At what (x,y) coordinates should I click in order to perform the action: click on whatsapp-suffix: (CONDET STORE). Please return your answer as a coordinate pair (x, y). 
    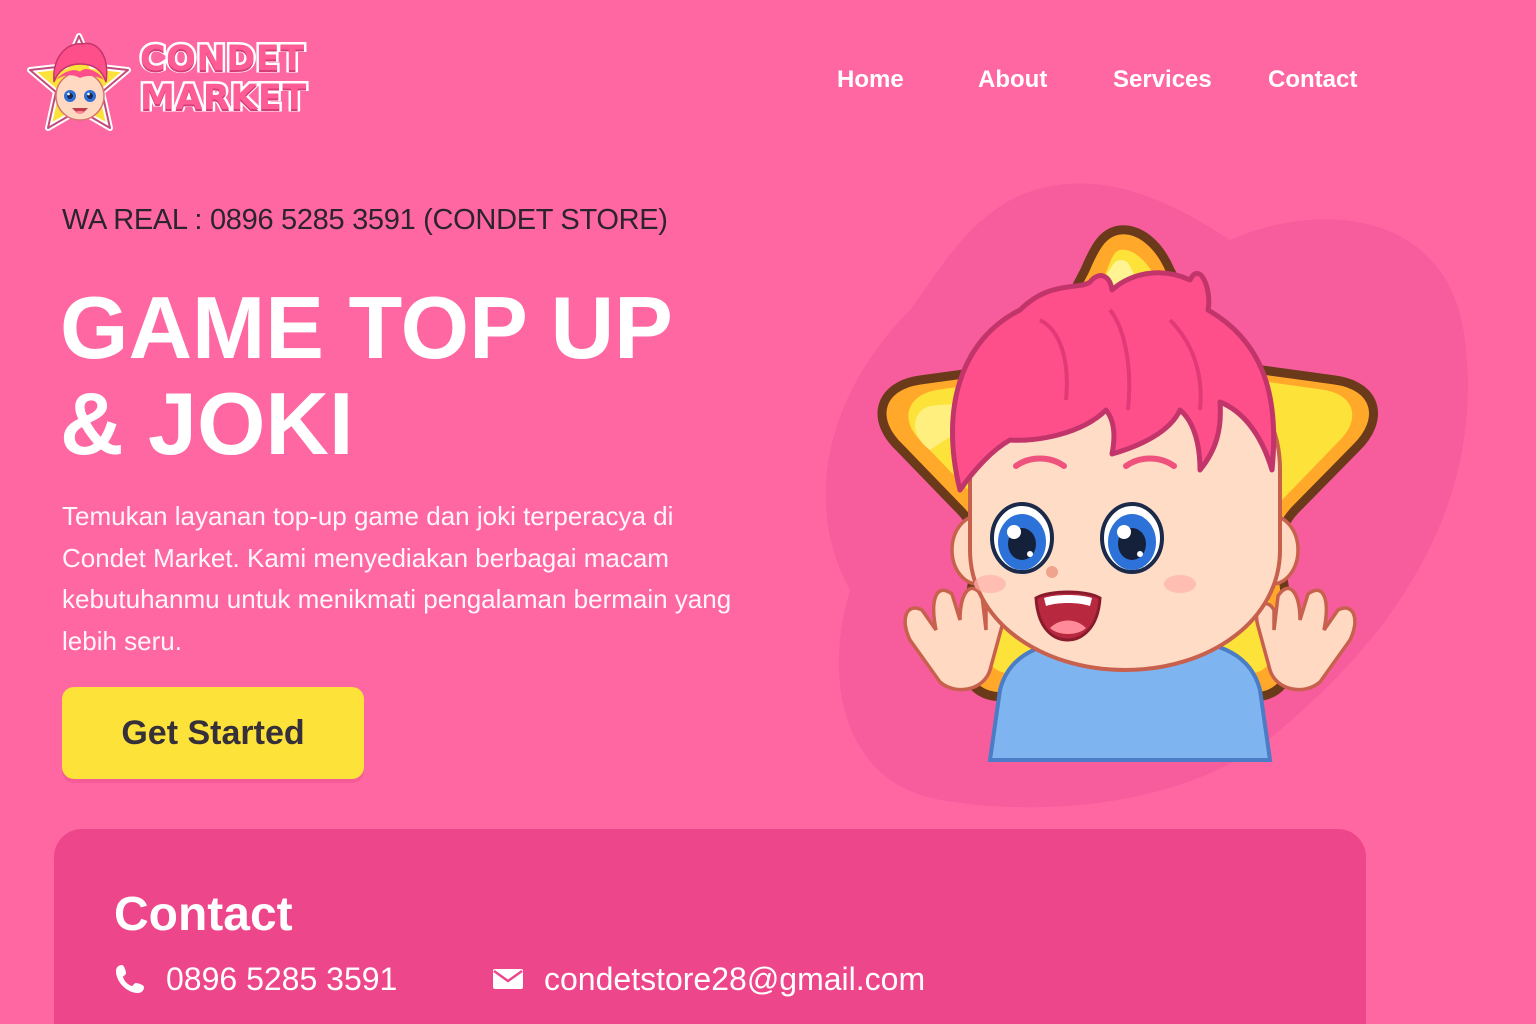
    Looking at the image, I should click on (541, 220).